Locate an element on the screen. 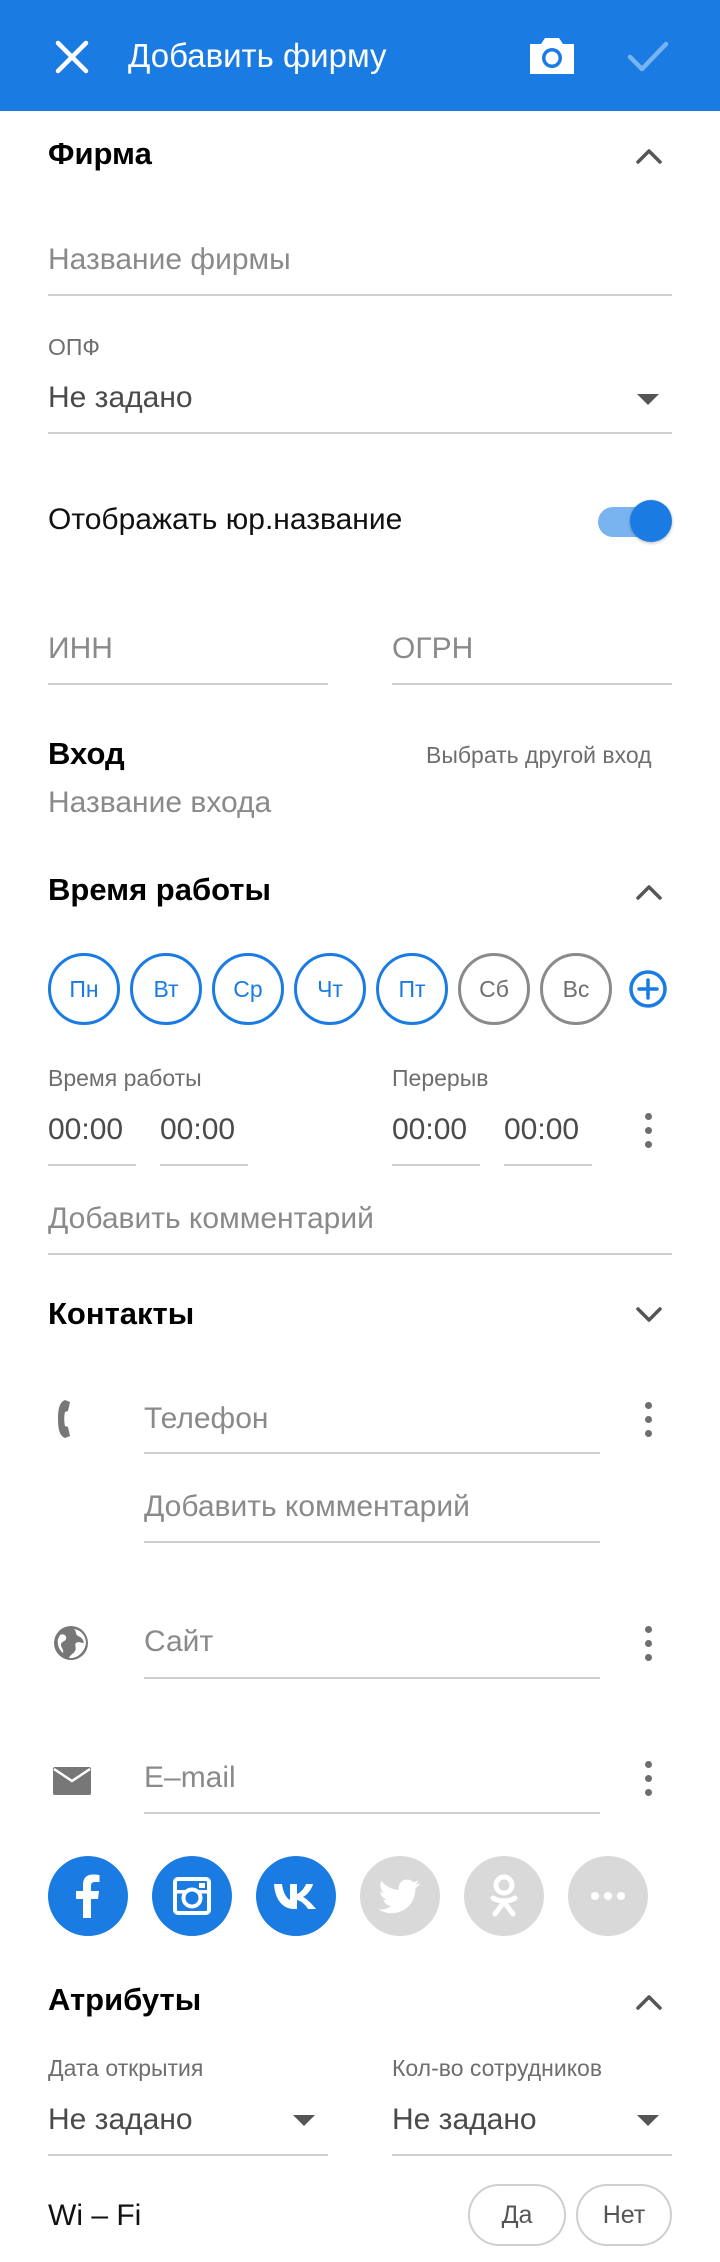 The width and height of the screenshot is (720, 2262). globe-icon is located at coordinates (71, 1643).